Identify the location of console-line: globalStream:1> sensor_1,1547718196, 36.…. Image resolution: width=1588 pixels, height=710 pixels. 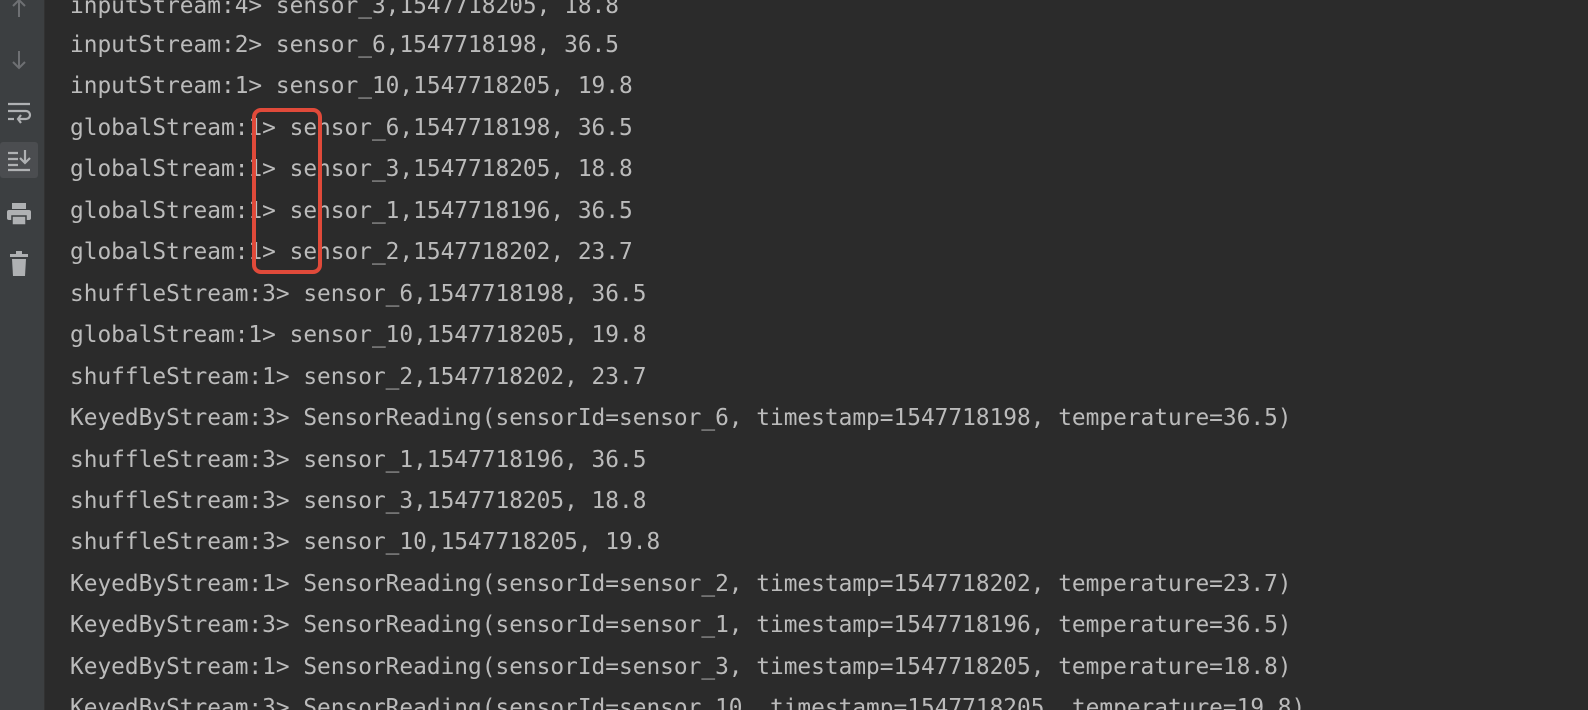
(351, 211).